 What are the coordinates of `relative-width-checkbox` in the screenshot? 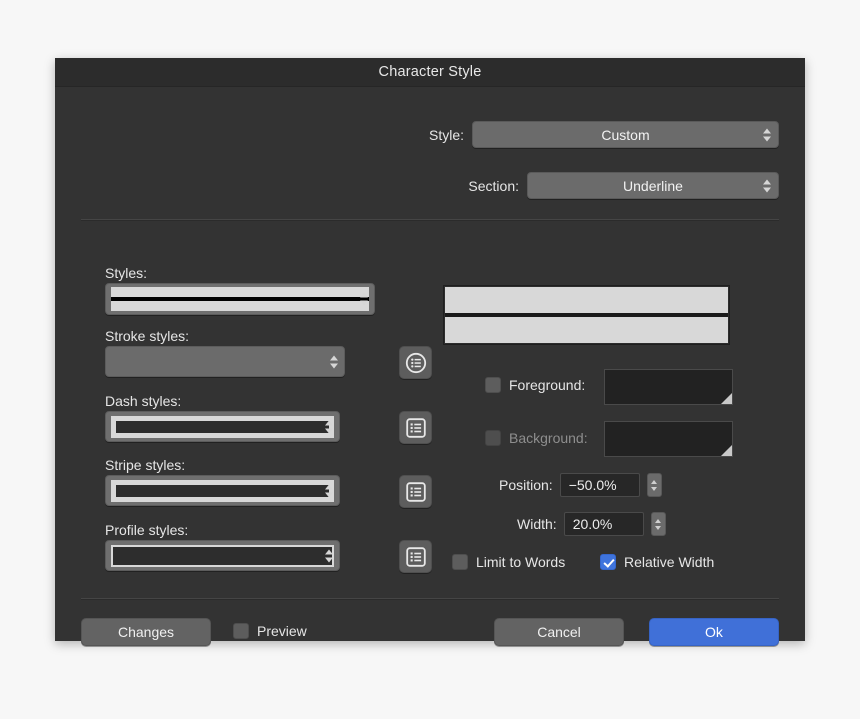 It's located at (608, 562).